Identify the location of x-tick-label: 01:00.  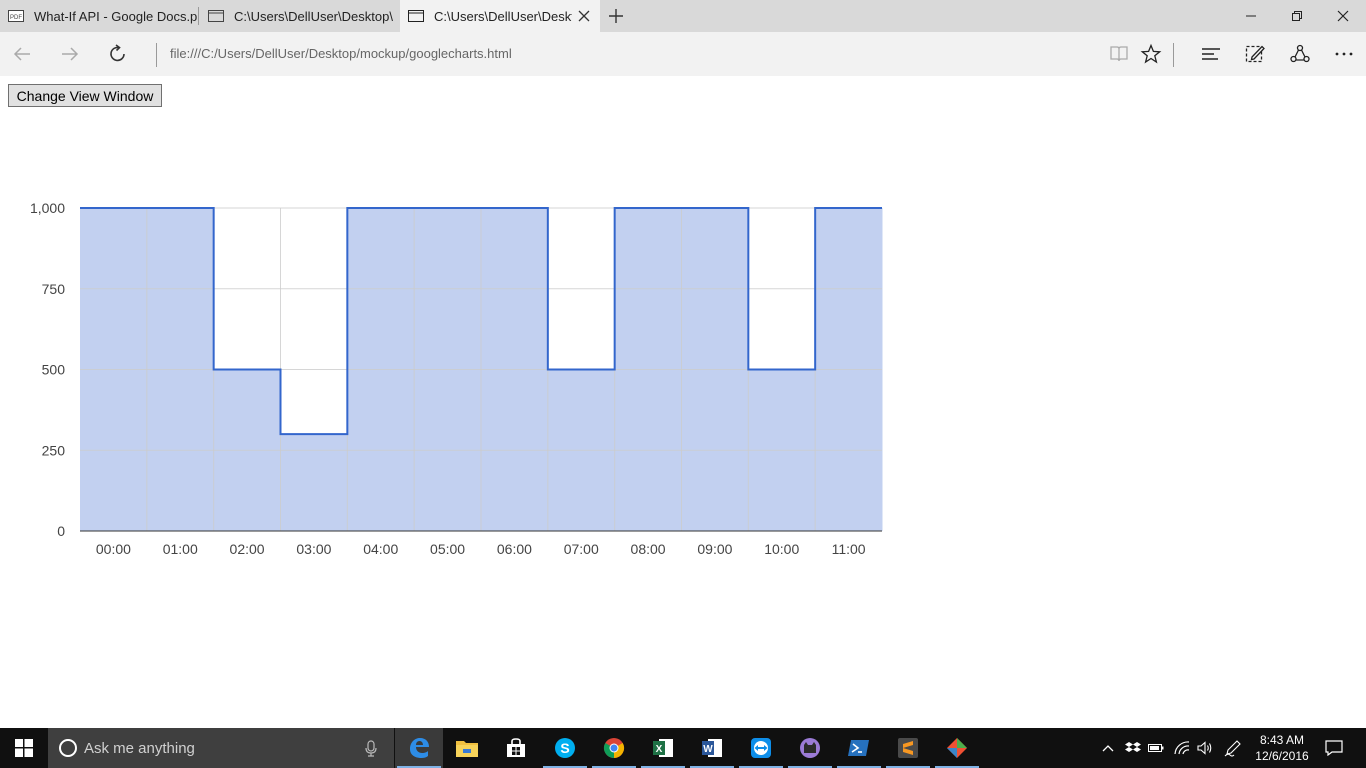
(180, 549).